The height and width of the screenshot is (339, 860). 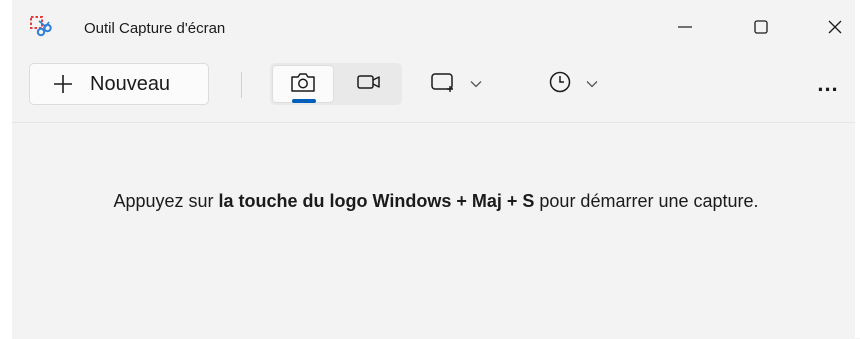 I want to click on video-mode-button, so click(x=369, y=84).